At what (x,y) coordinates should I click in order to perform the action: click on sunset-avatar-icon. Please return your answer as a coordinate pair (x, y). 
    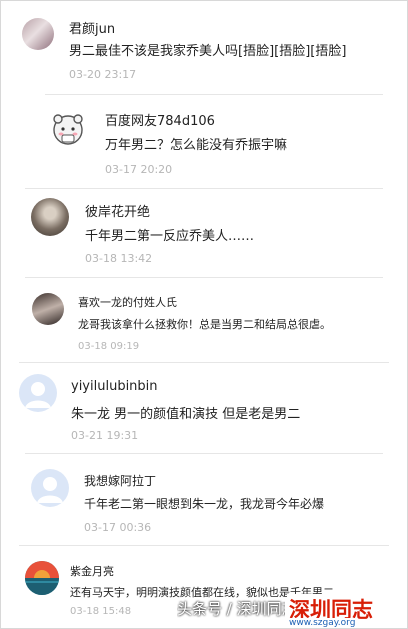
    Looking at the image, I should click on (42, 578).